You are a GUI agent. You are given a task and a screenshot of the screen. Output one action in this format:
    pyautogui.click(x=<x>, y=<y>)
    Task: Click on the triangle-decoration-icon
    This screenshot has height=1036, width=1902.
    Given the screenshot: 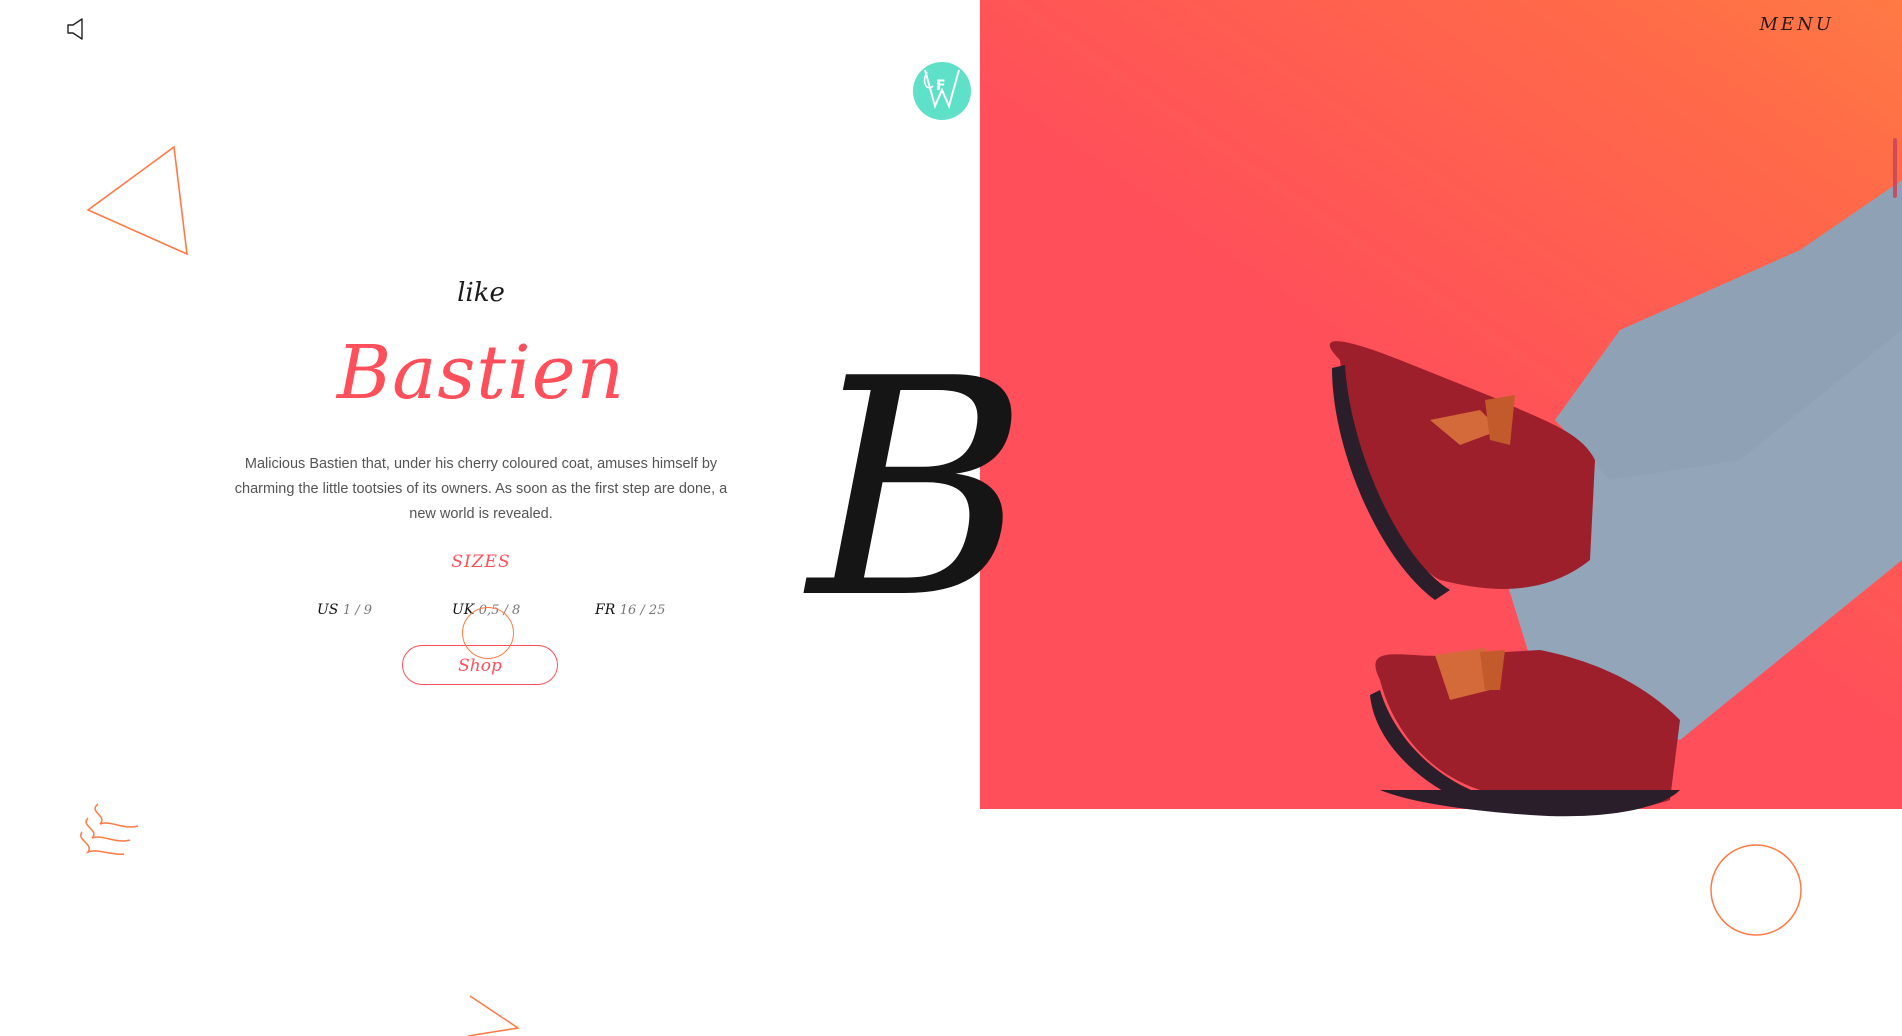 What is the action you would take?
    pyautogui.click(x=137, y=200)
    